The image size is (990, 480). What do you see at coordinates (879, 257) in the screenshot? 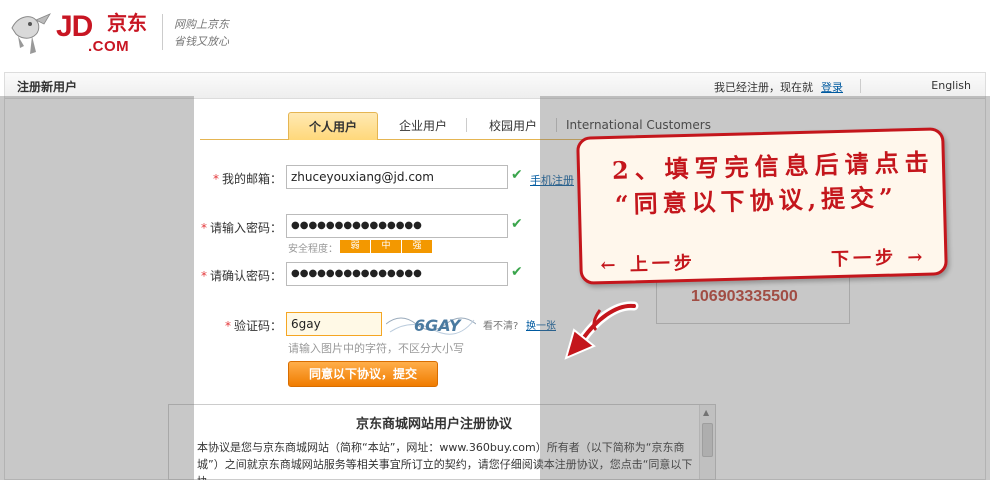
I see `callout-next-step: 下一步 →` at bounding box center [879, 257].